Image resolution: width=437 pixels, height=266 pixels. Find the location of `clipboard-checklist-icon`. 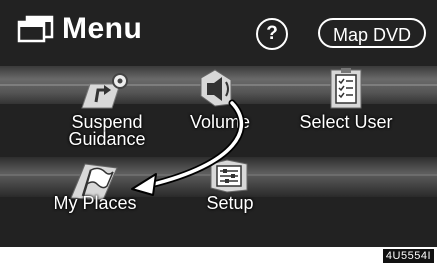

clipboard-checklist-icon is located at coordinates (346, 88).